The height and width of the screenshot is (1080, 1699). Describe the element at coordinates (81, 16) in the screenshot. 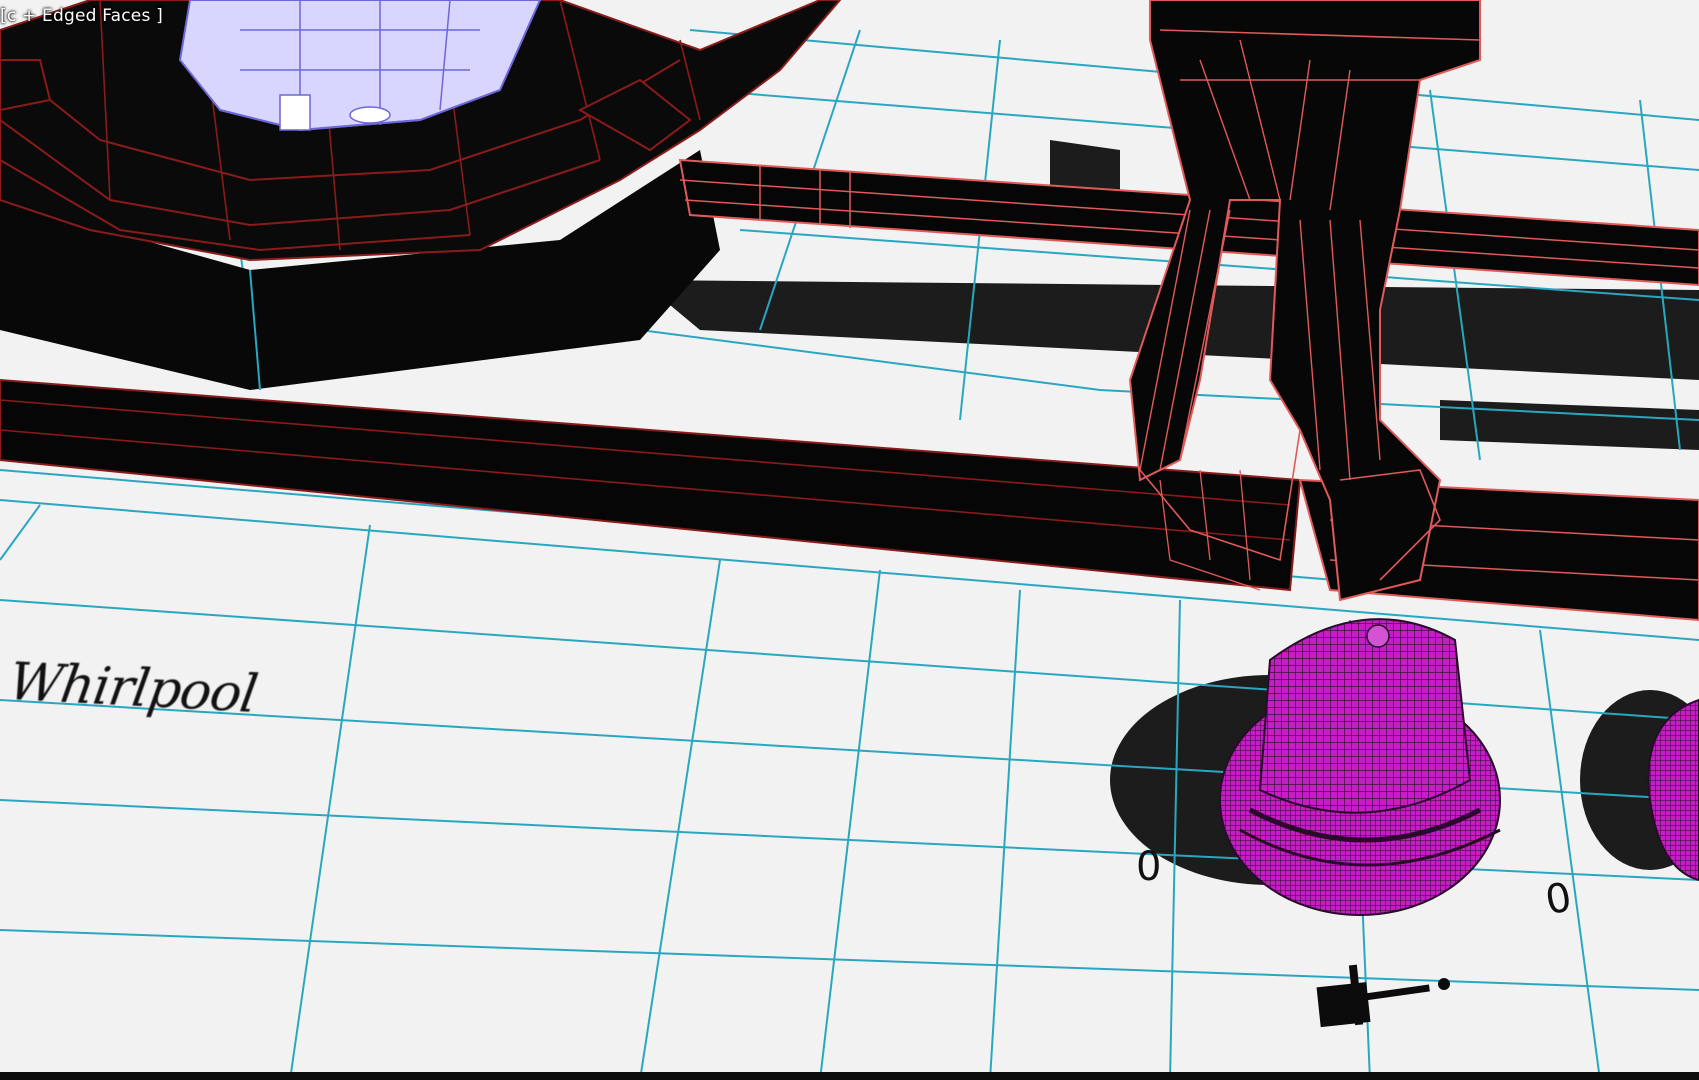

I see `viewport-label: [c + Edged Faces ]` at that location.